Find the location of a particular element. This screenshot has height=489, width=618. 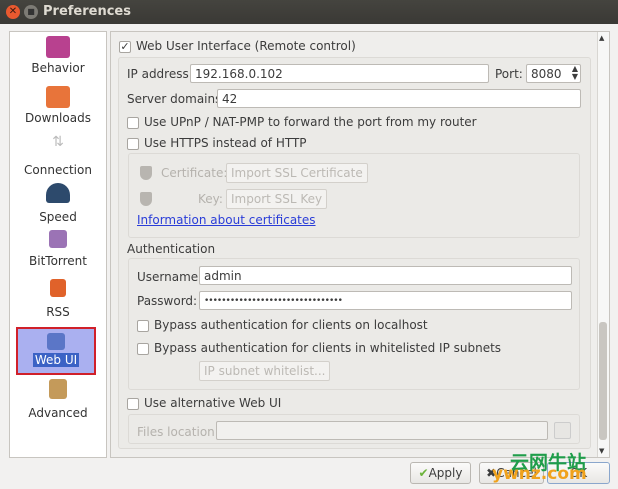

sidebar-item-webui: Web UI is located at coordinates (56, 351).